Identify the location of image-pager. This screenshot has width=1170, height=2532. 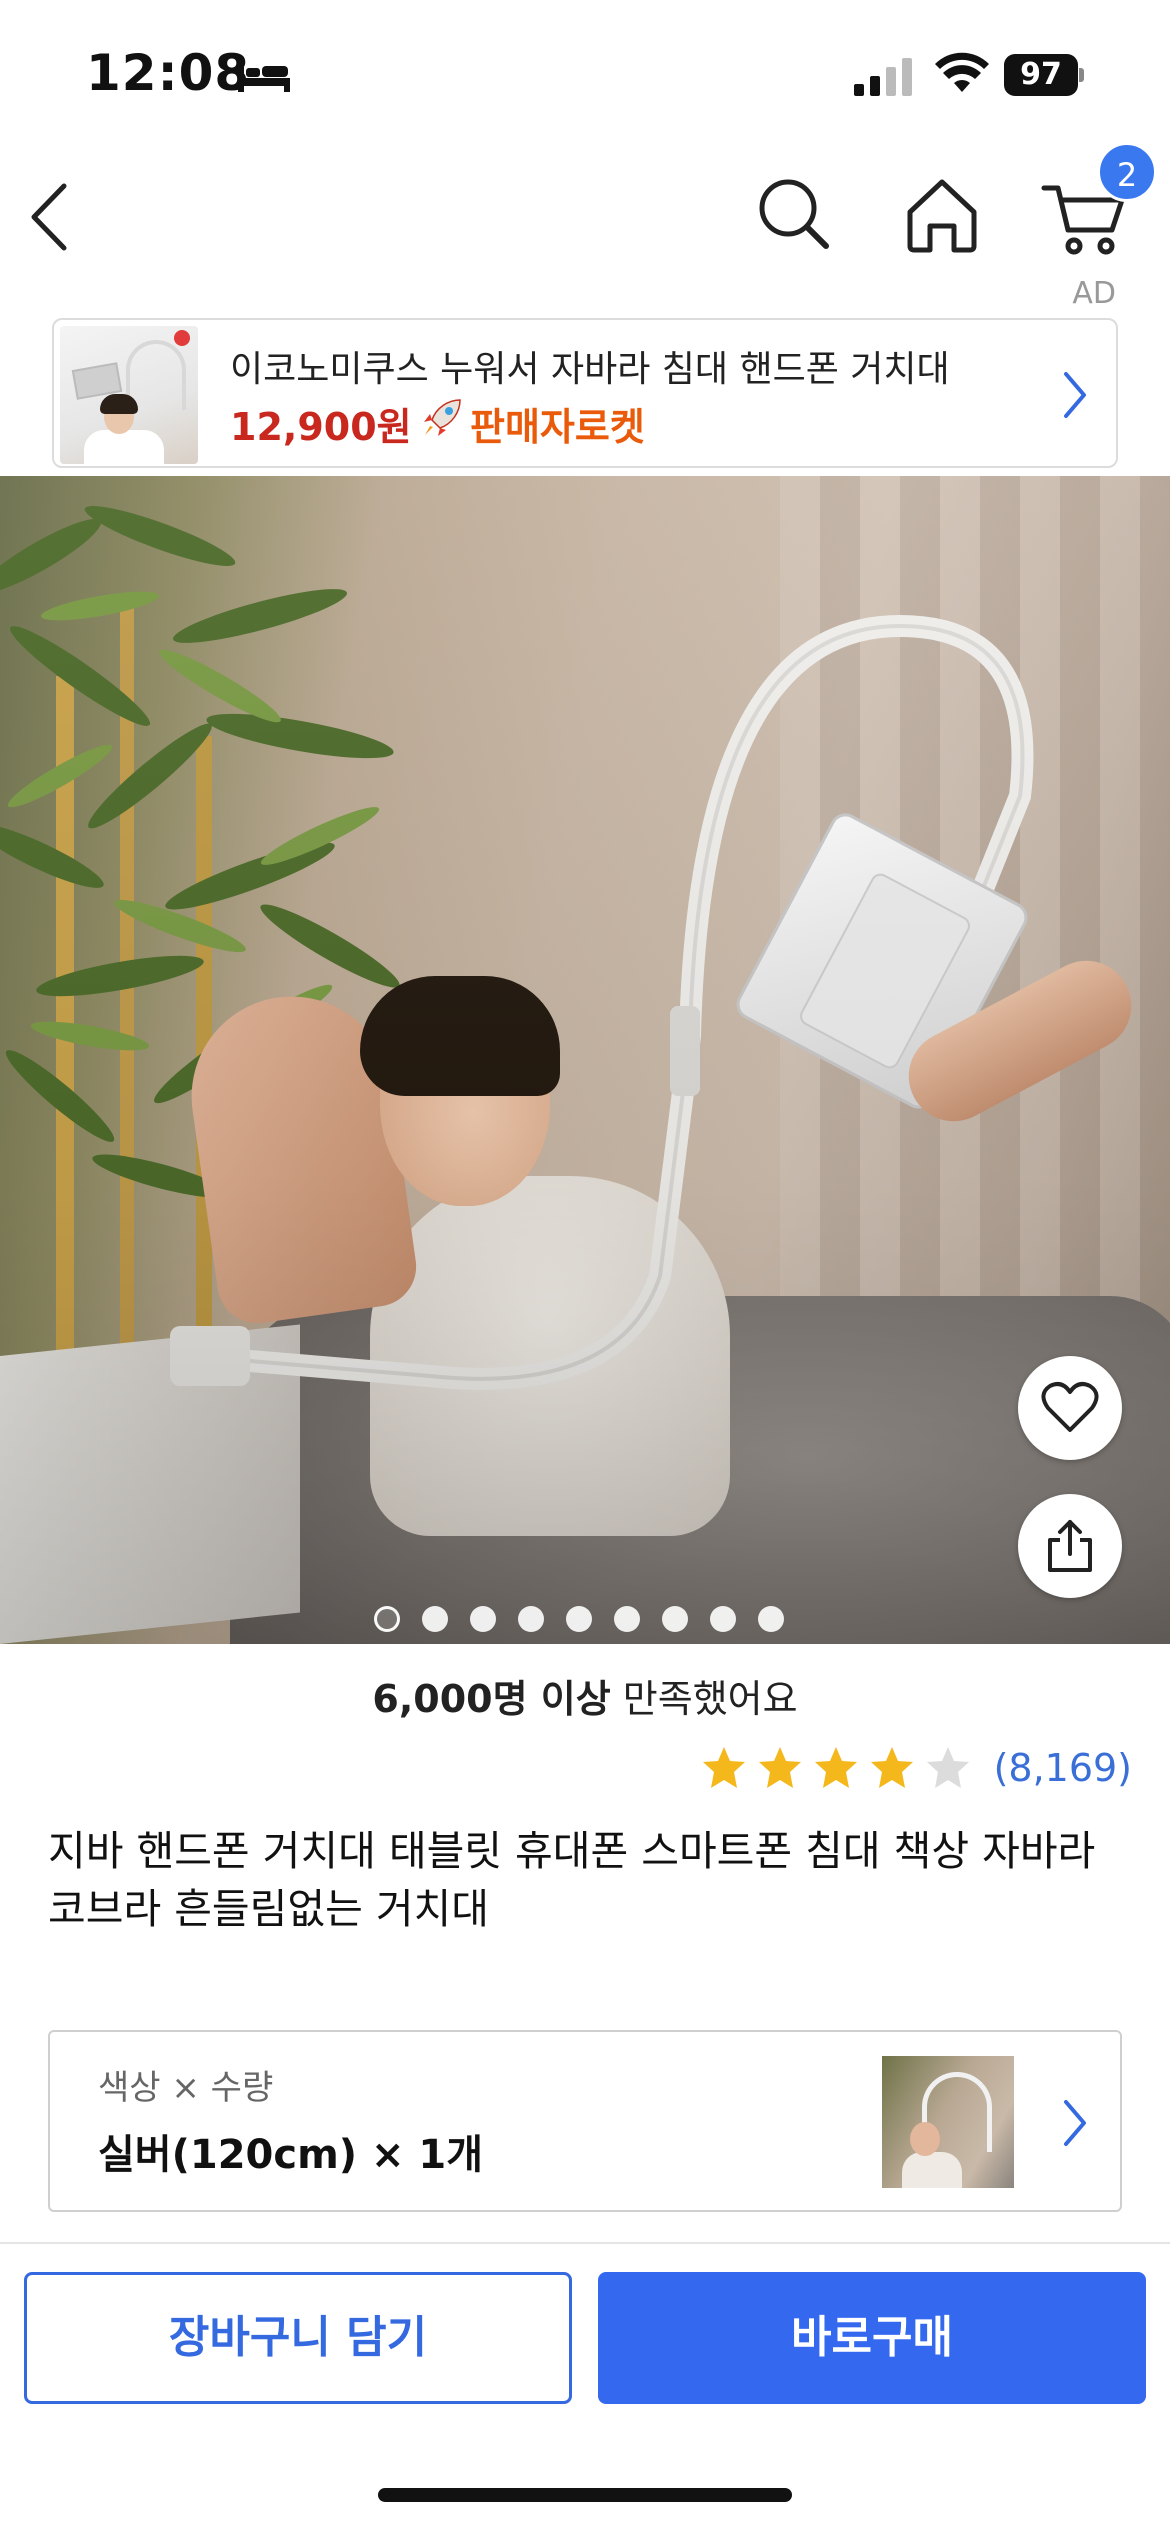
(579, 1621).